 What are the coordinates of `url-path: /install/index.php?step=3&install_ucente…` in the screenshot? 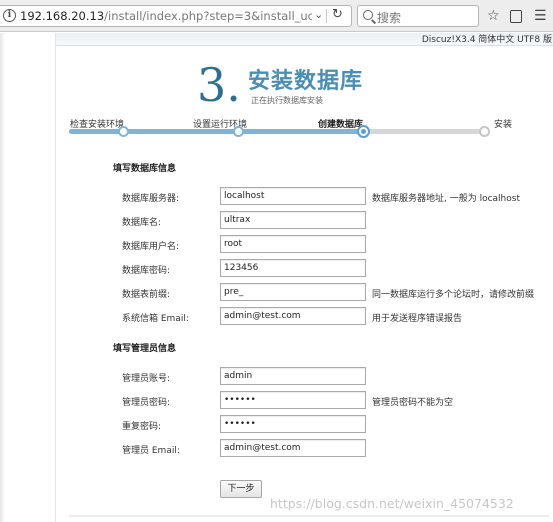 It's located at (208, 16).